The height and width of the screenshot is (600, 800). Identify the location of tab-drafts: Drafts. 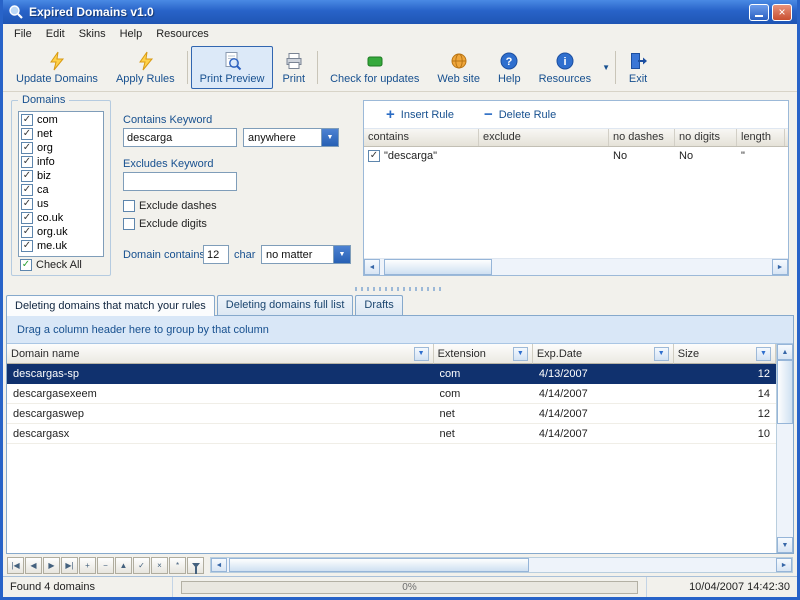
(379, 305).